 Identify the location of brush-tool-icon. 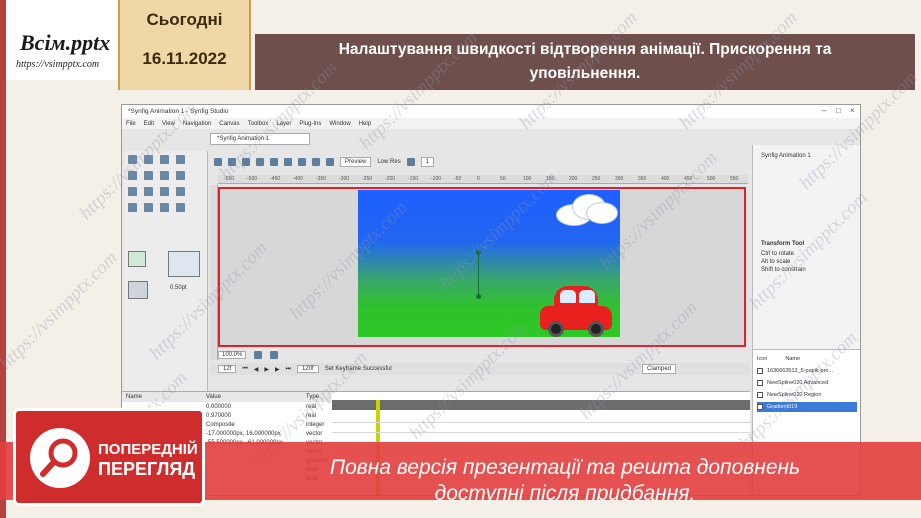
(132, 207).